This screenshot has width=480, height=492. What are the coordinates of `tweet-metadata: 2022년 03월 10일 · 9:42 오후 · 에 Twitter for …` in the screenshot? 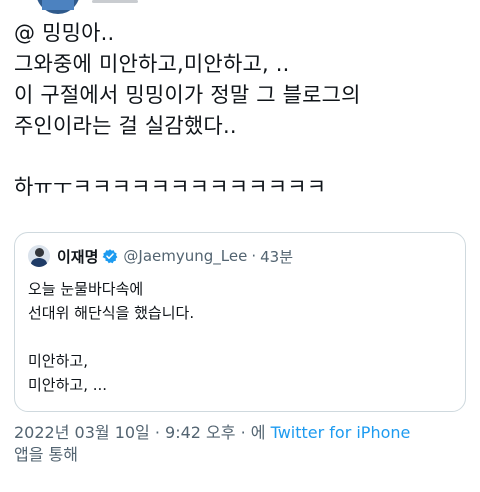 It's located at (240, 444).